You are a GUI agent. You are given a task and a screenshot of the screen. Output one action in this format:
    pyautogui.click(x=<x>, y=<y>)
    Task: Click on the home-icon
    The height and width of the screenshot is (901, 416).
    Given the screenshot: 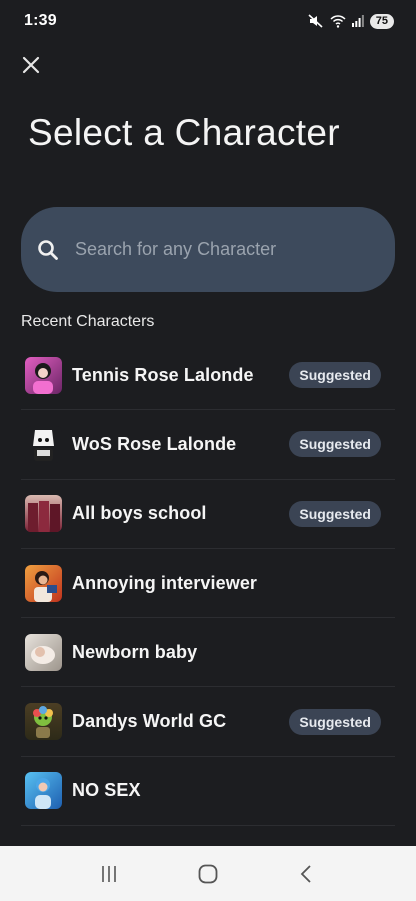 What is the action you would take?
    pyautogui.click(x=208, y=873)
    